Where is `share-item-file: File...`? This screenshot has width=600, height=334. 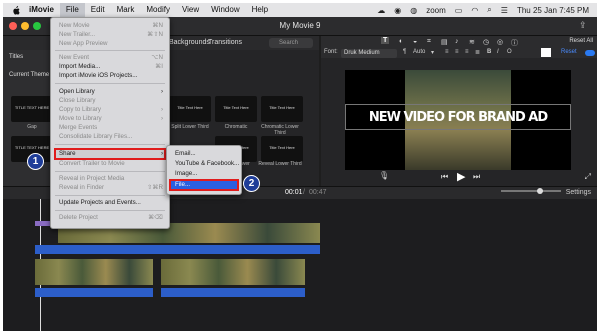
share-item-file: File... is located at coordinates (206, 185).